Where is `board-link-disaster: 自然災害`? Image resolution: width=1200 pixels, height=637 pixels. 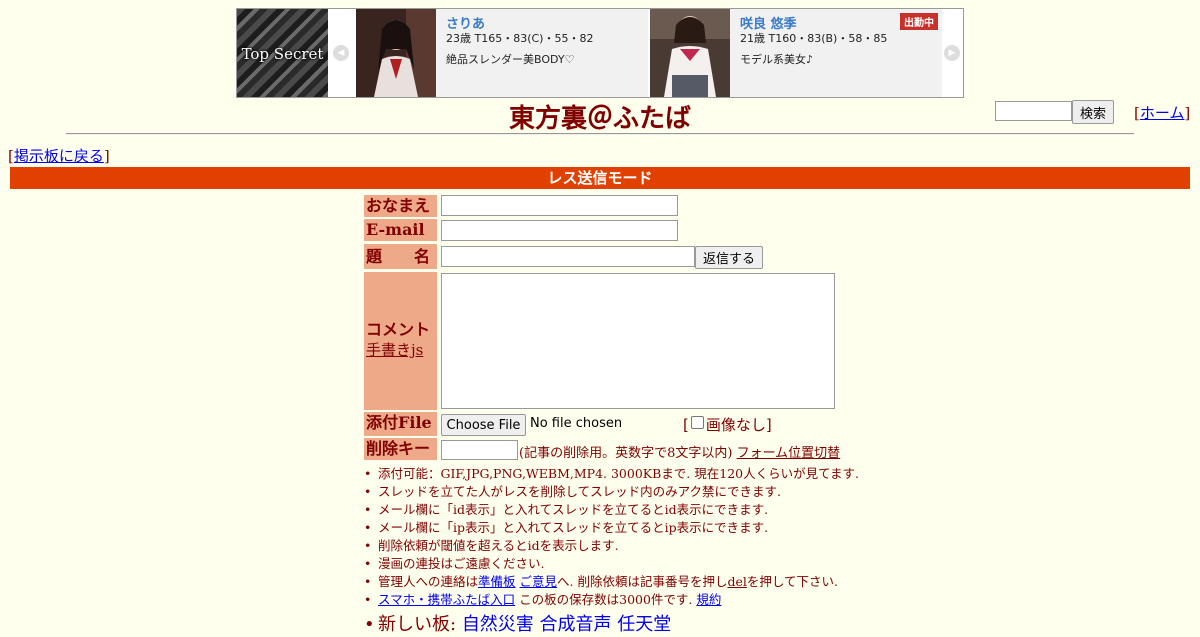
board-link-disaster: 自然災害 is located at coordinates (498, 624).